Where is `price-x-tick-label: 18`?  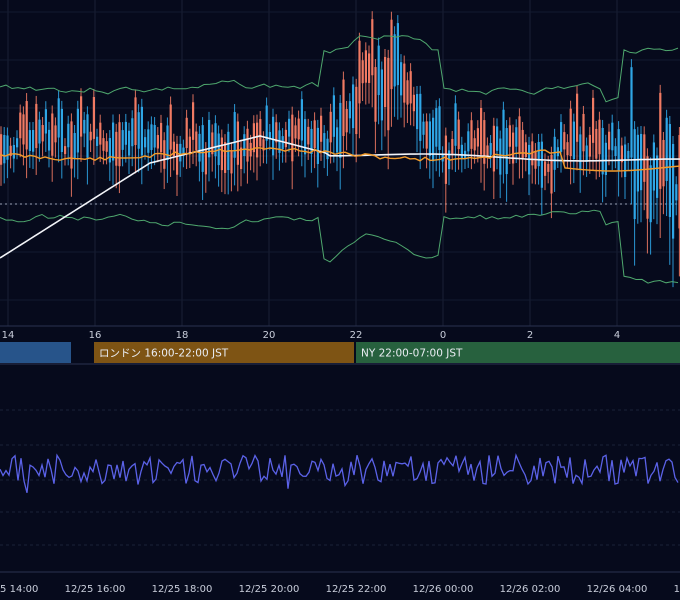 price-x-tick-label: 18 is located at coordinates (182, 335).